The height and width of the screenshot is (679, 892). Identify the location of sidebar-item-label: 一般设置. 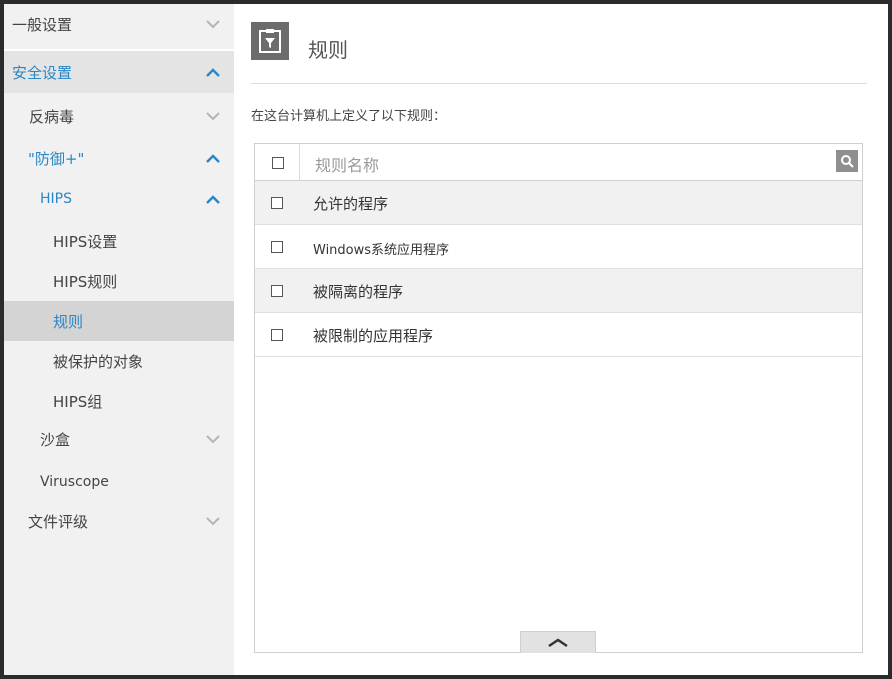
(42, 24).